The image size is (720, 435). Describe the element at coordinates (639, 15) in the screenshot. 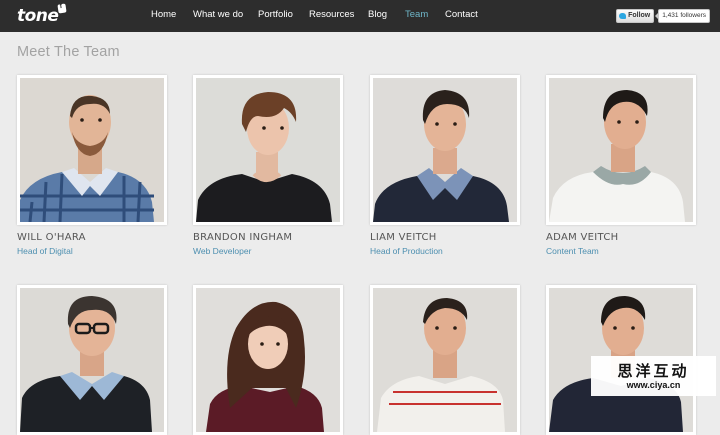

I see `twitter-follow-label: Follow` at that location.